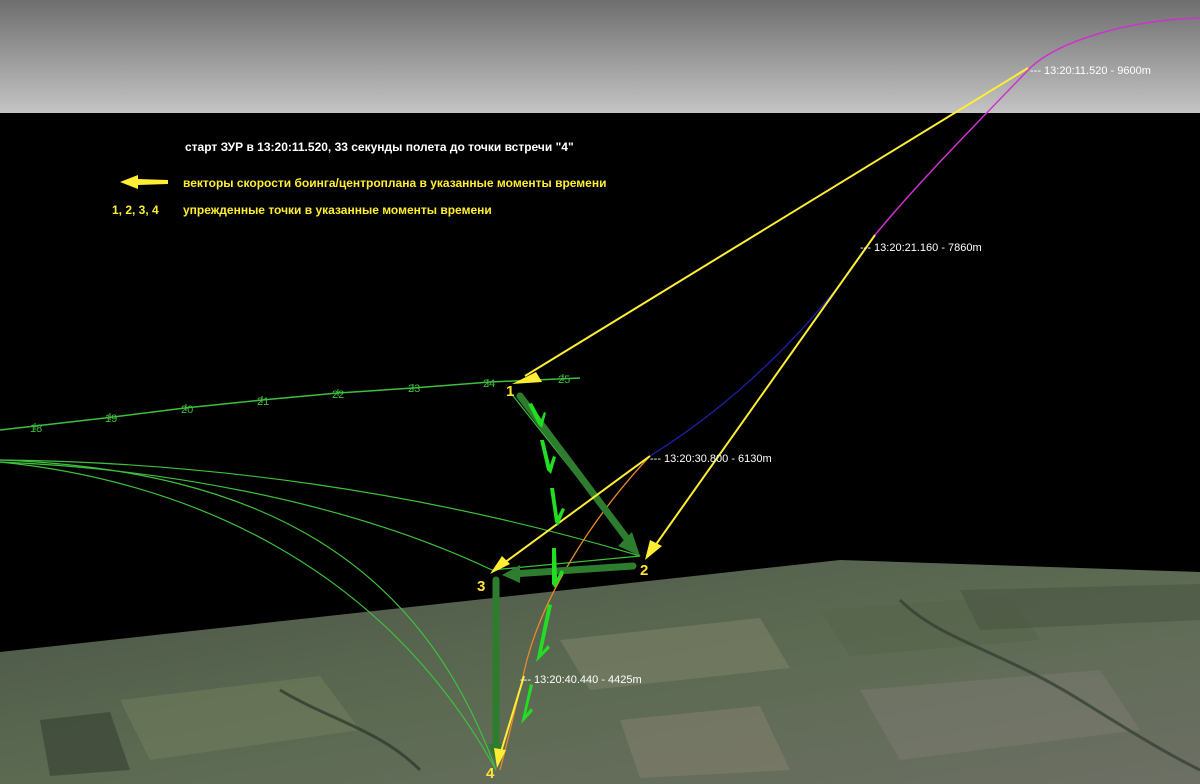  Describe the element at coordinates (414, 389) in the screenshot. I see `track-tick-23: 23` at that location.